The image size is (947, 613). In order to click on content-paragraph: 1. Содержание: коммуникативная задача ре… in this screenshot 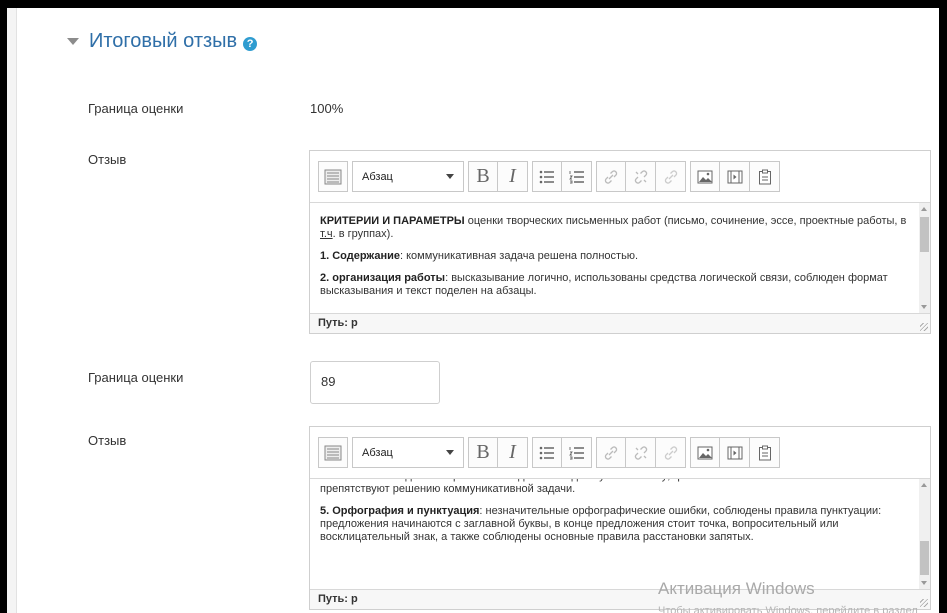, I will do `click(614, 256)`.